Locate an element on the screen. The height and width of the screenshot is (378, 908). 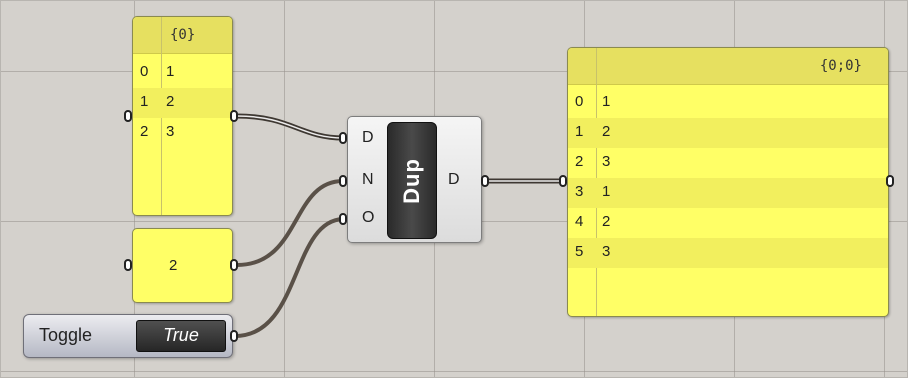
component-name-plate: Dup is located at coordinates (412, 180).